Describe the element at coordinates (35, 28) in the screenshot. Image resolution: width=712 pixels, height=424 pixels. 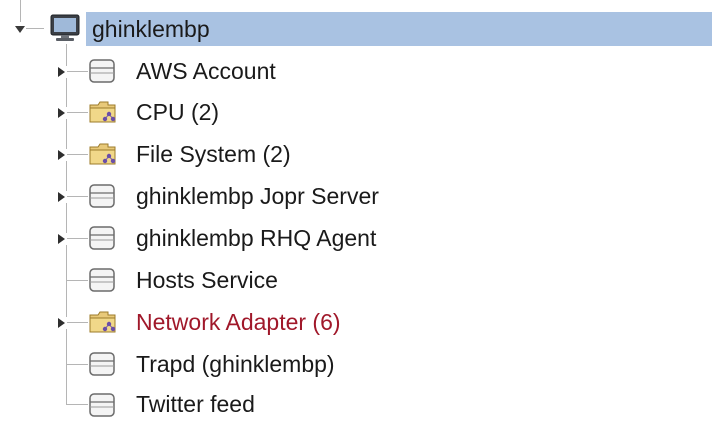
I see `tree-line-root-h` at that location.